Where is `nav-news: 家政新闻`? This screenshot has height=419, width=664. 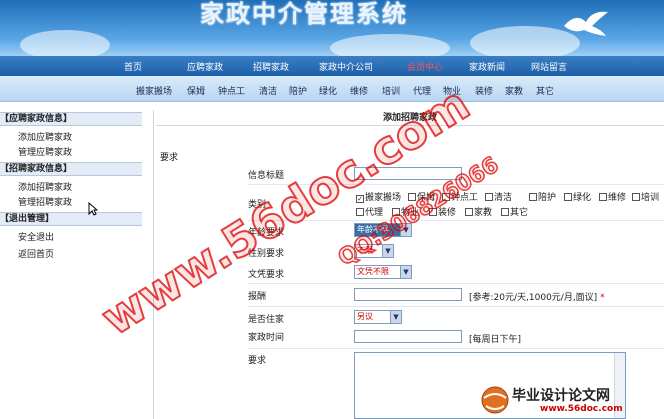 nav-news: 家政新闻 is located at coordinates (487, 66).